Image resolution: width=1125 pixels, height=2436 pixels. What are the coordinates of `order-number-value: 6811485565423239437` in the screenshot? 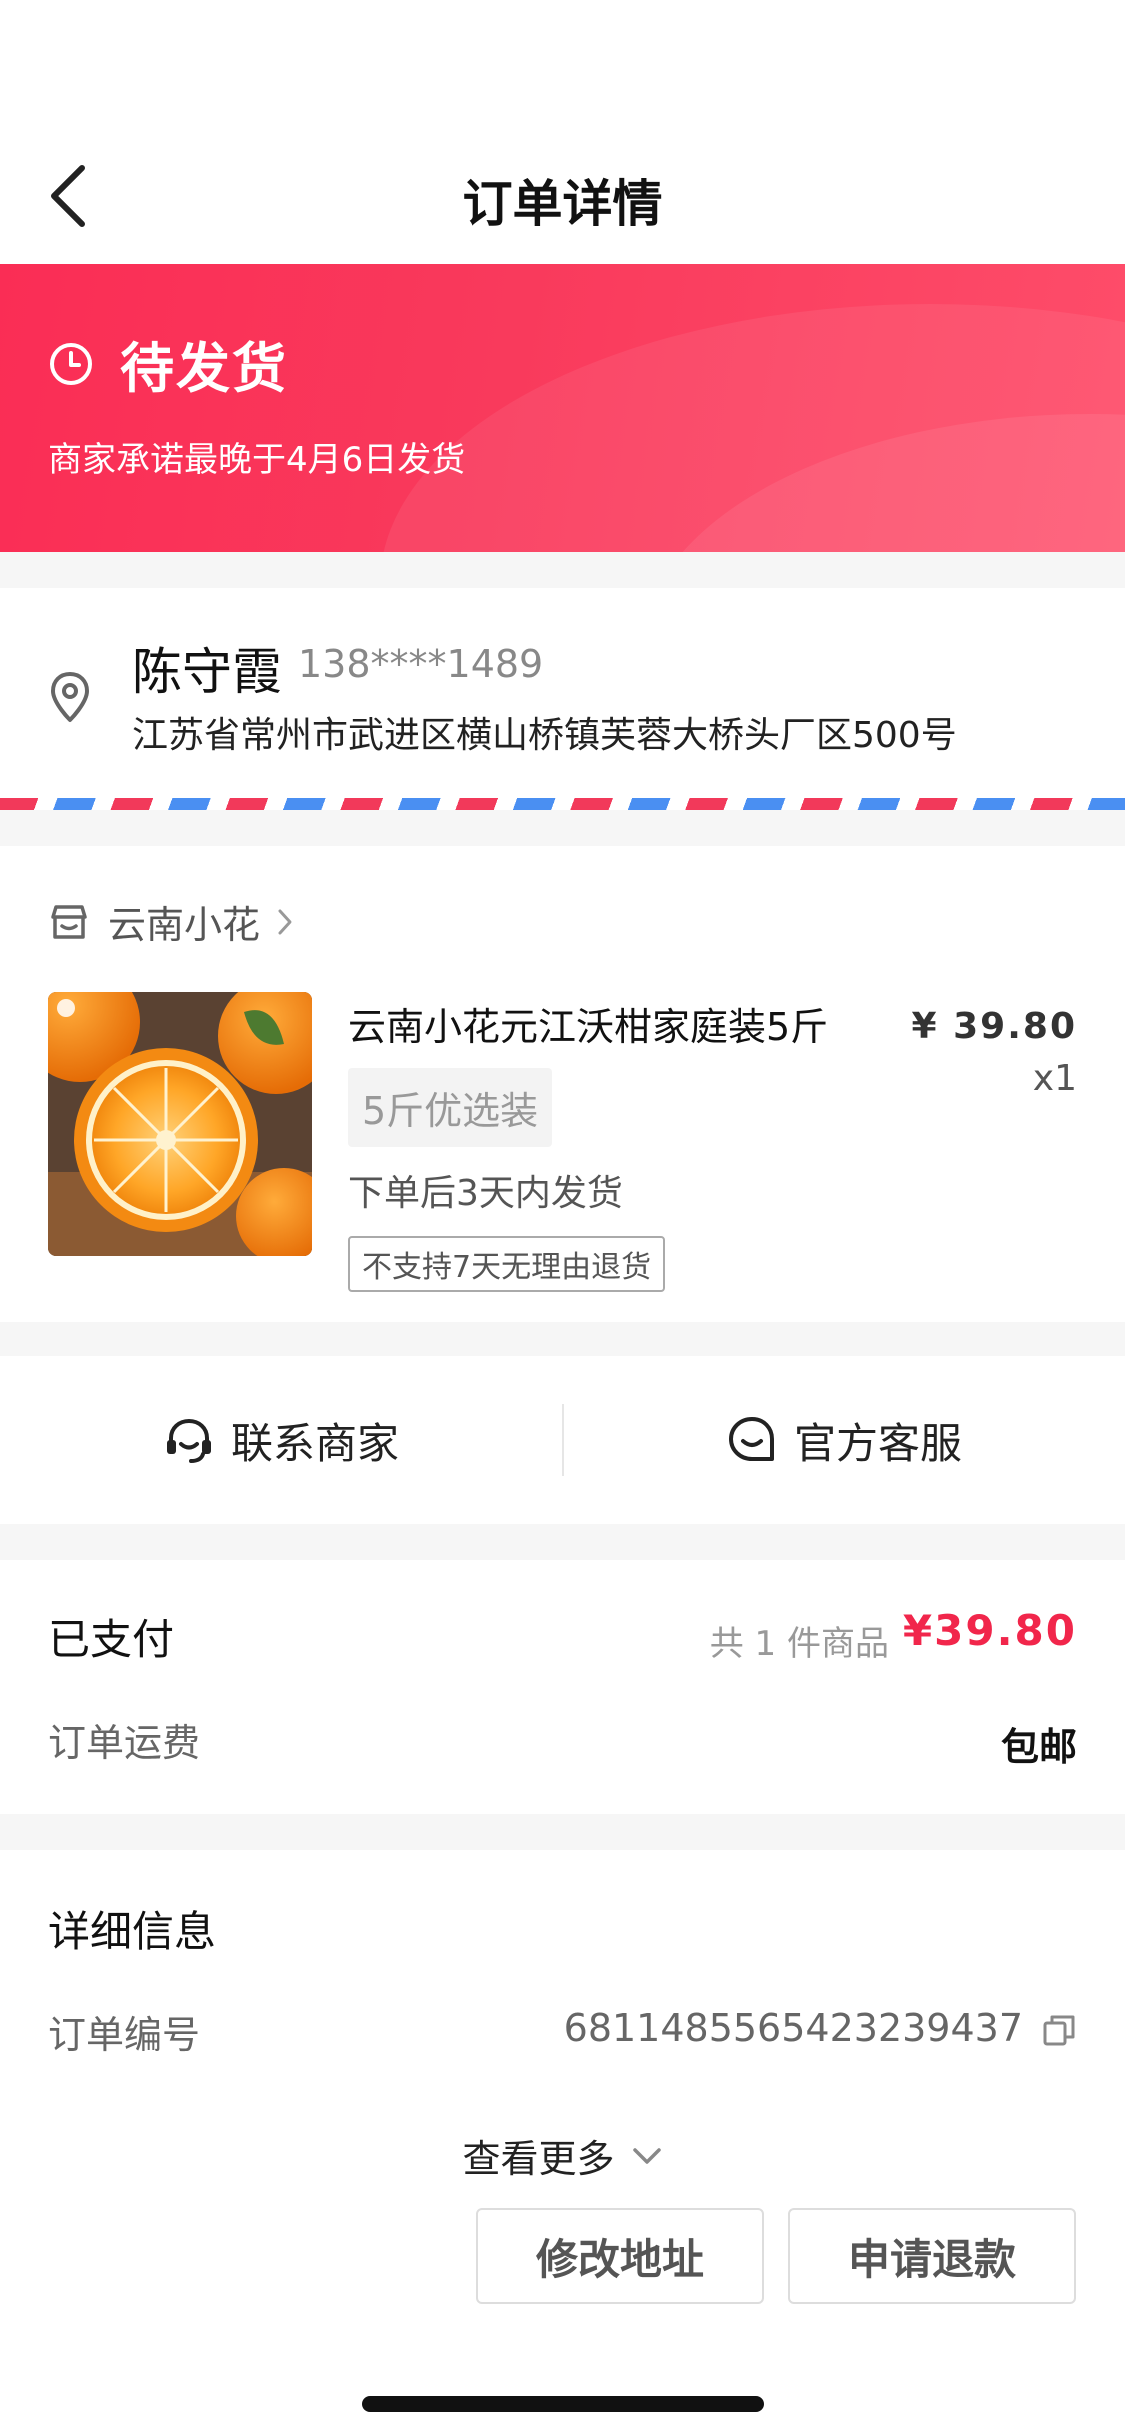 It's located at (793, 2028).